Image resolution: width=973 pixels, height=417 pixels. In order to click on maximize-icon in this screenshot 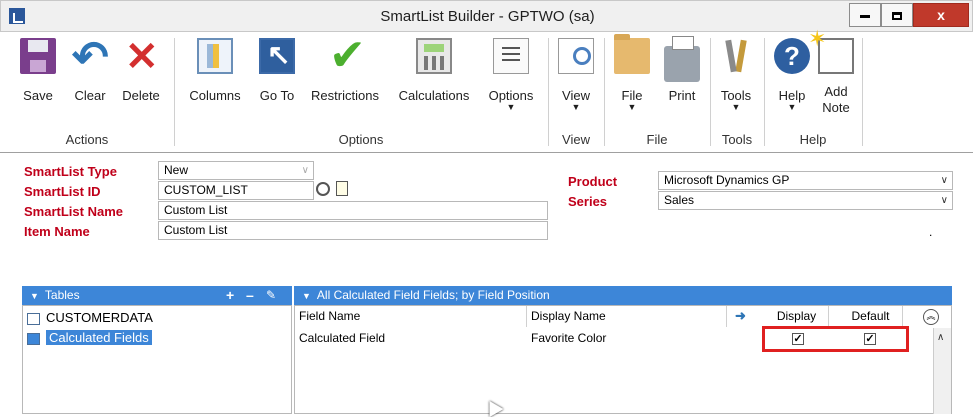, I will do `click(897, 16)`.